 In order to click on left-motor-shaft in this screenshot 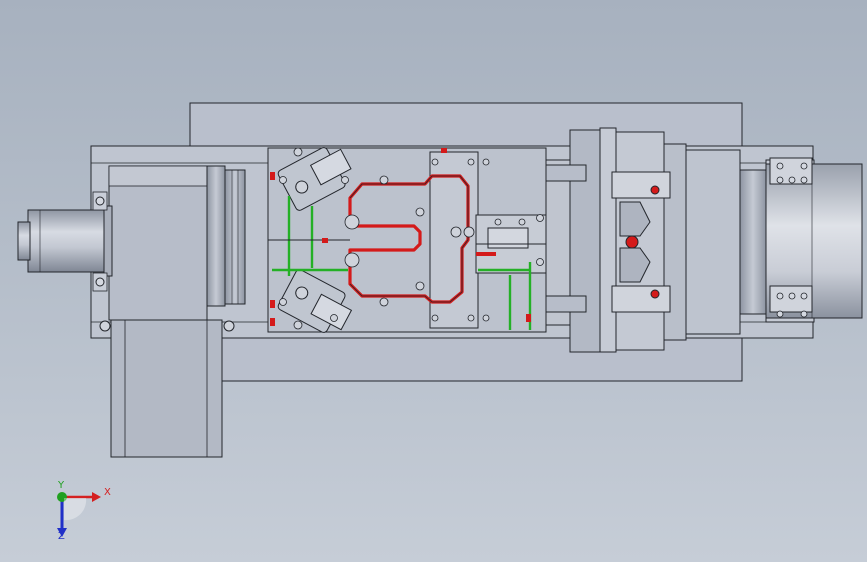, I will do `click(65, 241)`.